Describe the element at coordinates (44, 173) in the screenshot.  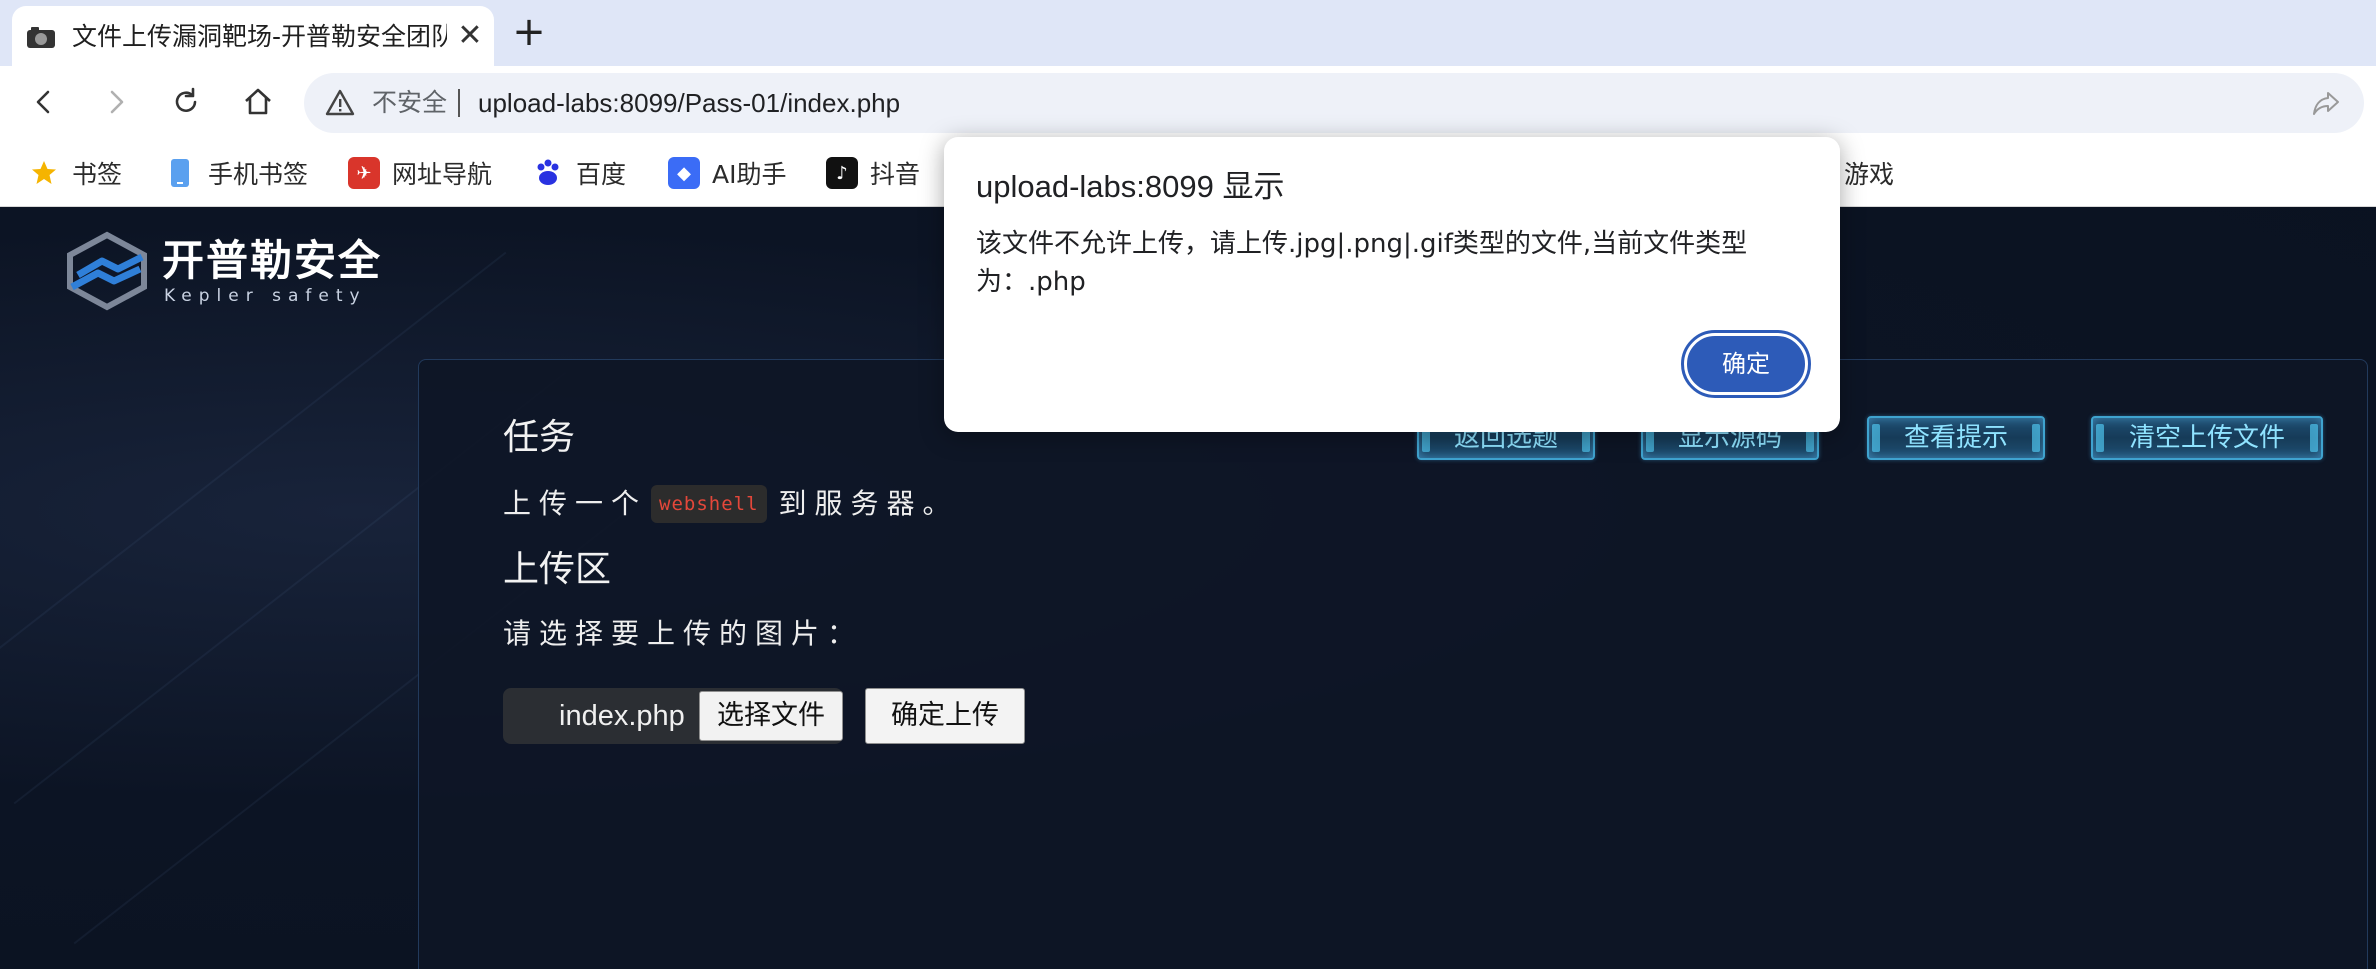
I see `star-icon` at that location.